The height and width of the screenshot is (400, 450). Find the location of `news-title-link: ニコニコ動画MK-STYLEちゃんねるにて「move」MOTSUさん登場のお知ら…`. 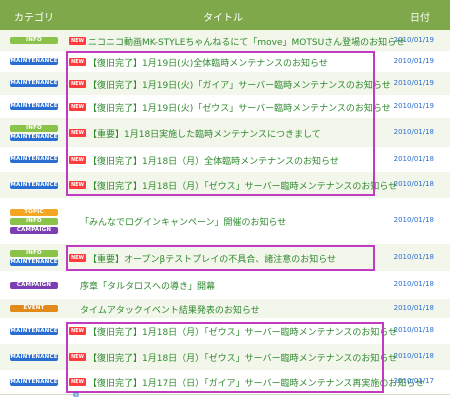

news-title-link: ニコニコ動画MK-STYLEちゃんねるにて「move」MOTSUさん登場のお知ら… is located at coordinates (246, 41).